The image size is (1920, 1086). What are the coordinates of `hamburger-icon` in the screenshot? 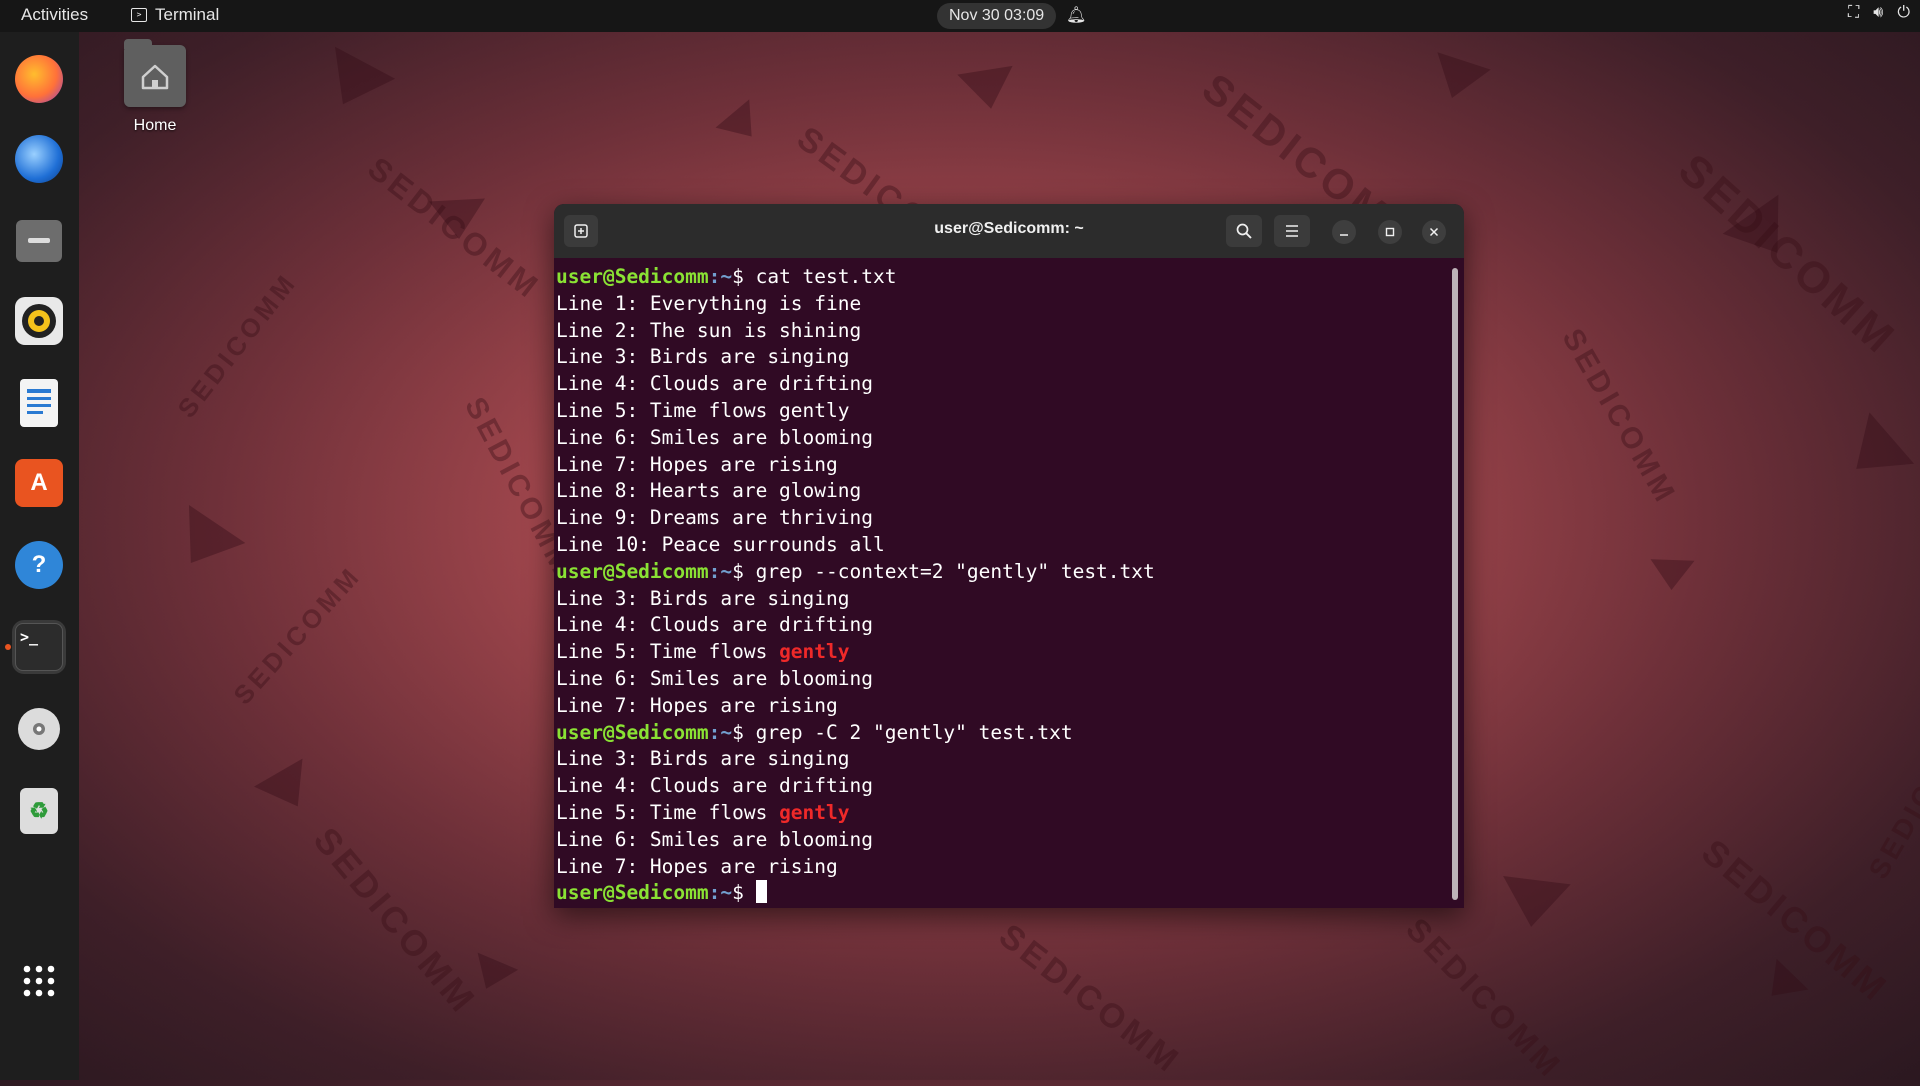 It's located at (1292, 231).